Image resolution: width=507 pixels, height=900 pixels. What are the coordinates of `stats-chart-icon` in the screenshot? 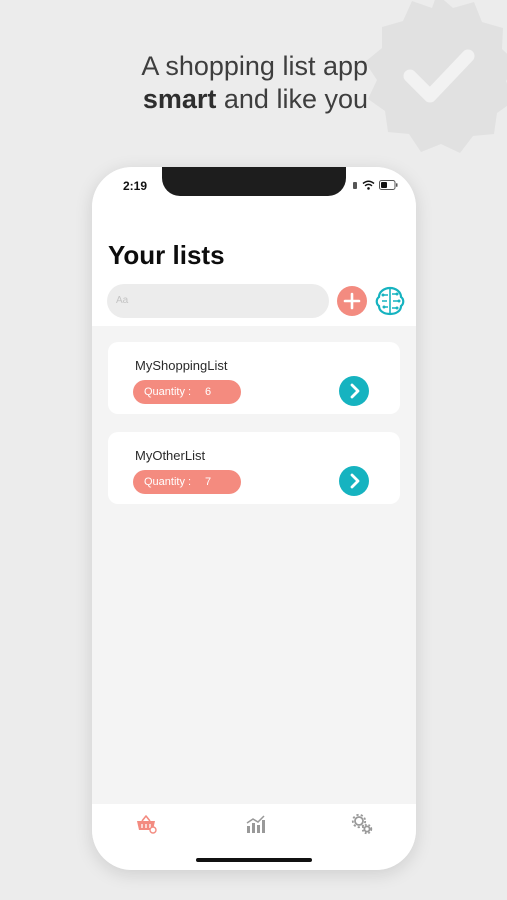 It's located at (255, 824).